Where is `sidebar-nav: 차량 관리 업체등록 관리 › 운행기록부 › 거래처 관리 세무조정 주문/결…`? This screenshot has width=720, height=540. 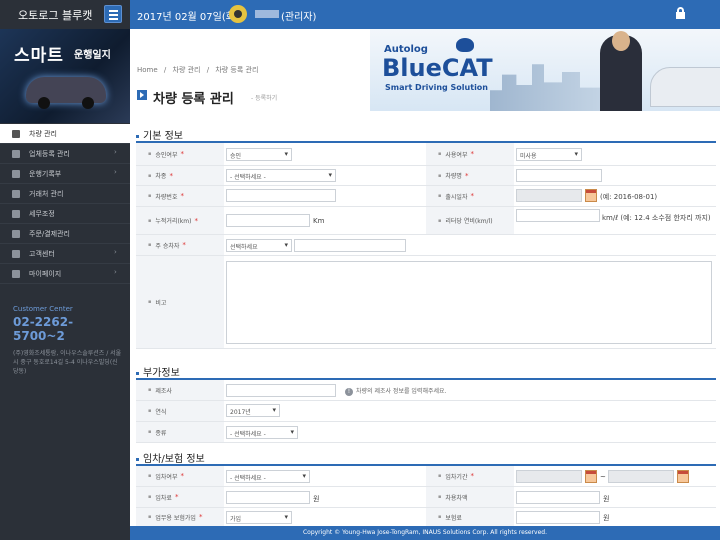
sidebar-nav: 차량 관리 업체등록 관리 › 운행기록부 › 거래처 관리 세무조정 주문/결… is located at coordinates (65, 204).